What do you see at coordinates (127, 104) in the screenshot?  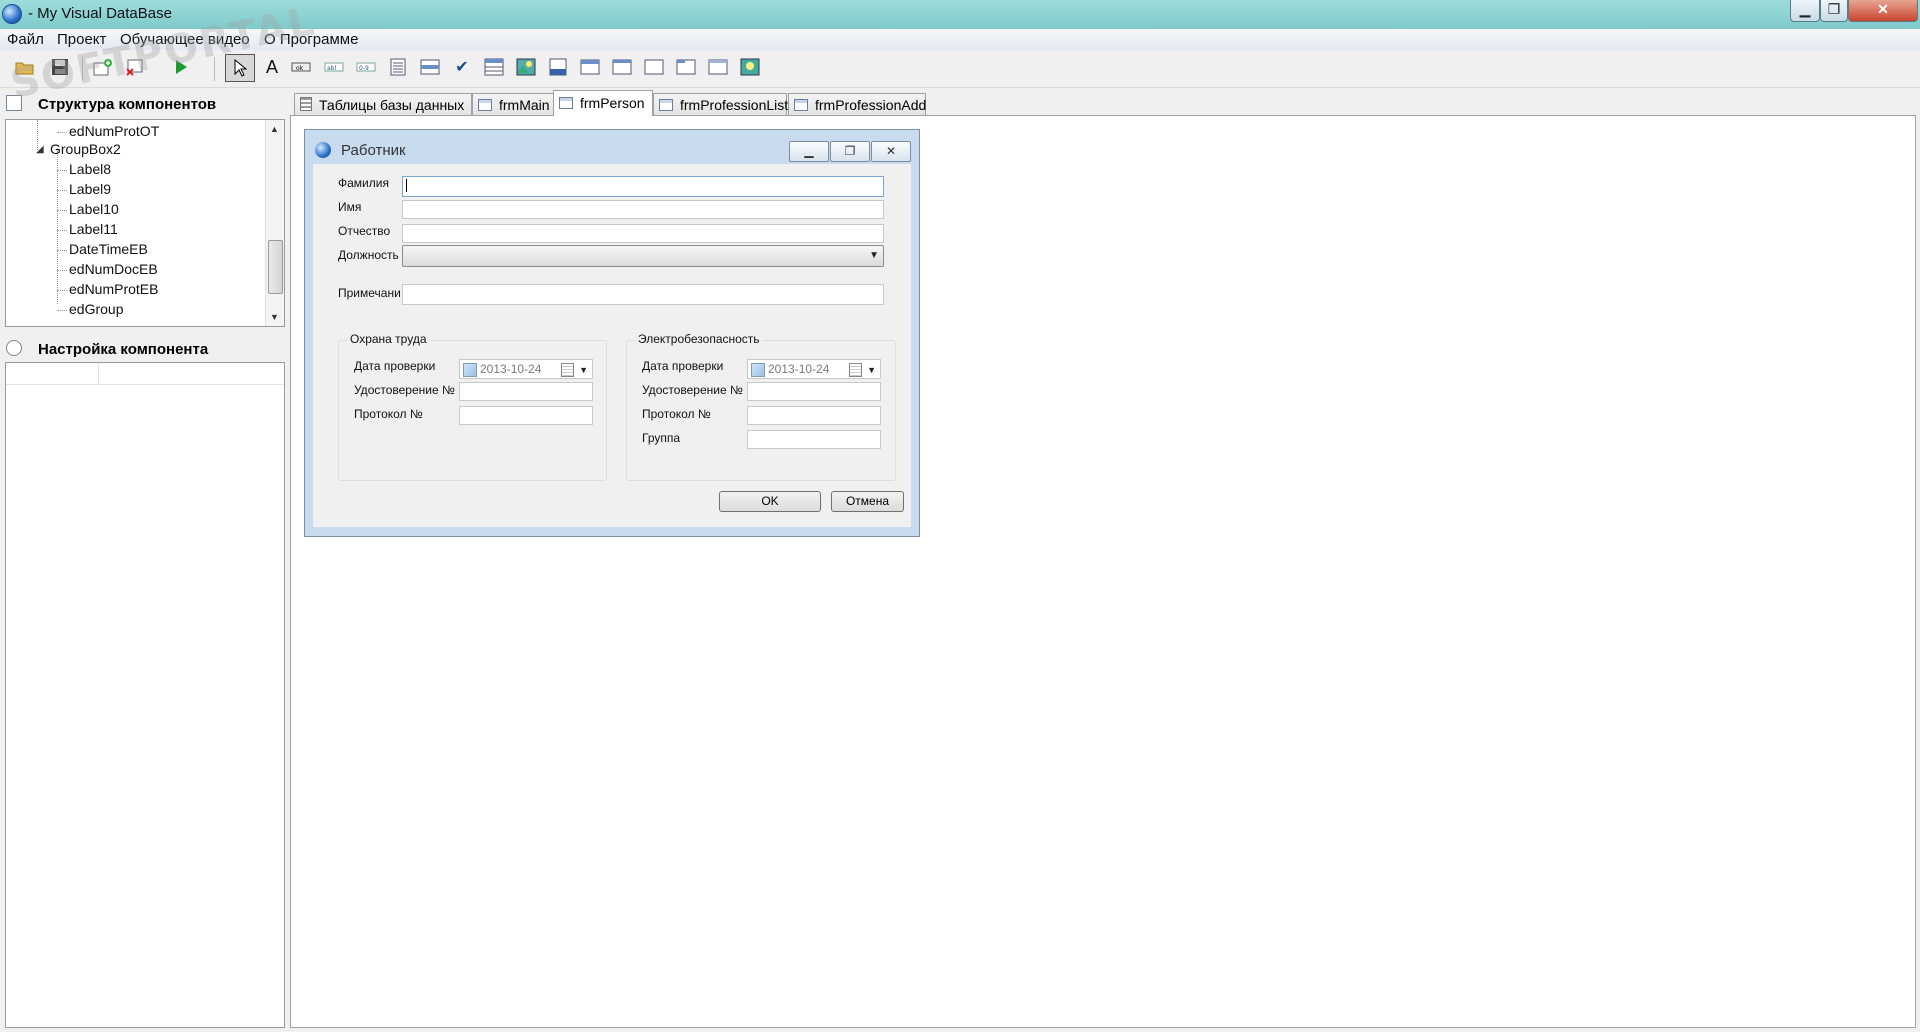 I see `structure-title: Структура компонентов` at bounding box center [127, 104].